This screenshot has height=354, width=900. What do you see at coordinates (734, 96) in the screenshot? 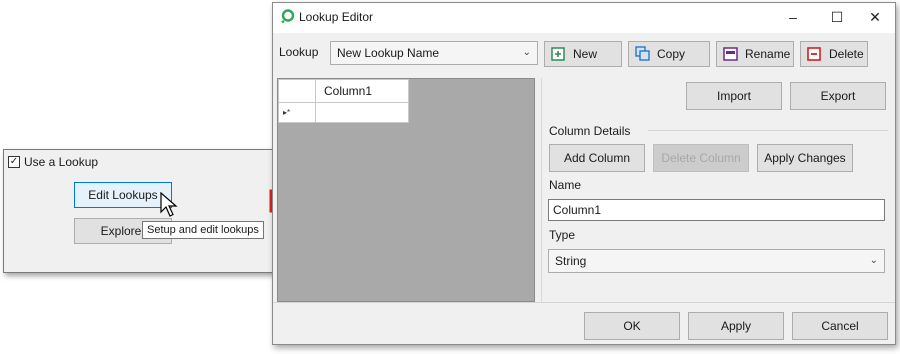
I see `import-button: Import` at bounding box center [734, 96].